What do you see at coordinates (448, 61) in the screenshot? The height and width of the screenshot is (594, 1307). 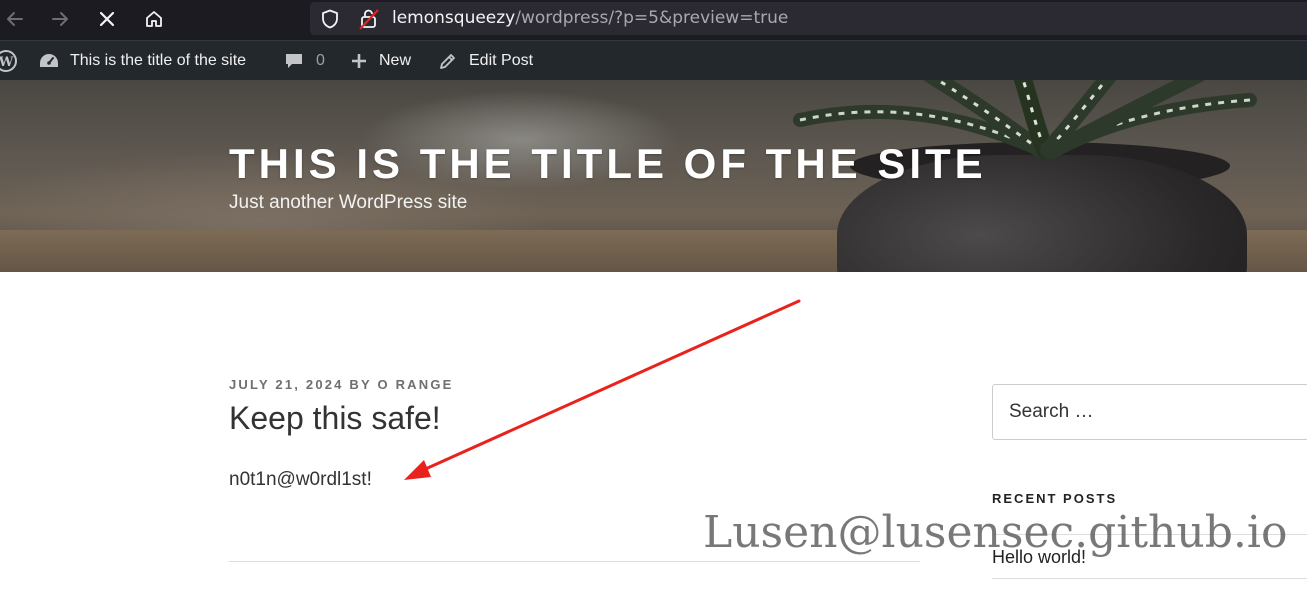 I see `pencil-icon` at bounding box center [448, 61].